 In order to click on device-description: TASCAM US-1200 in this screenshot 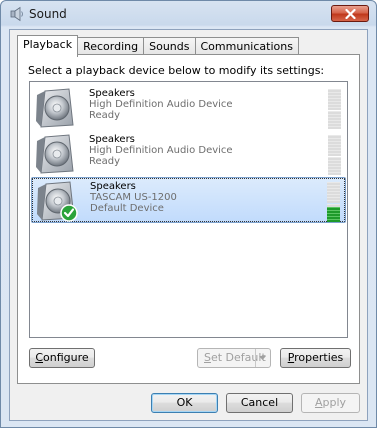, I will do `click(133, 197)`.